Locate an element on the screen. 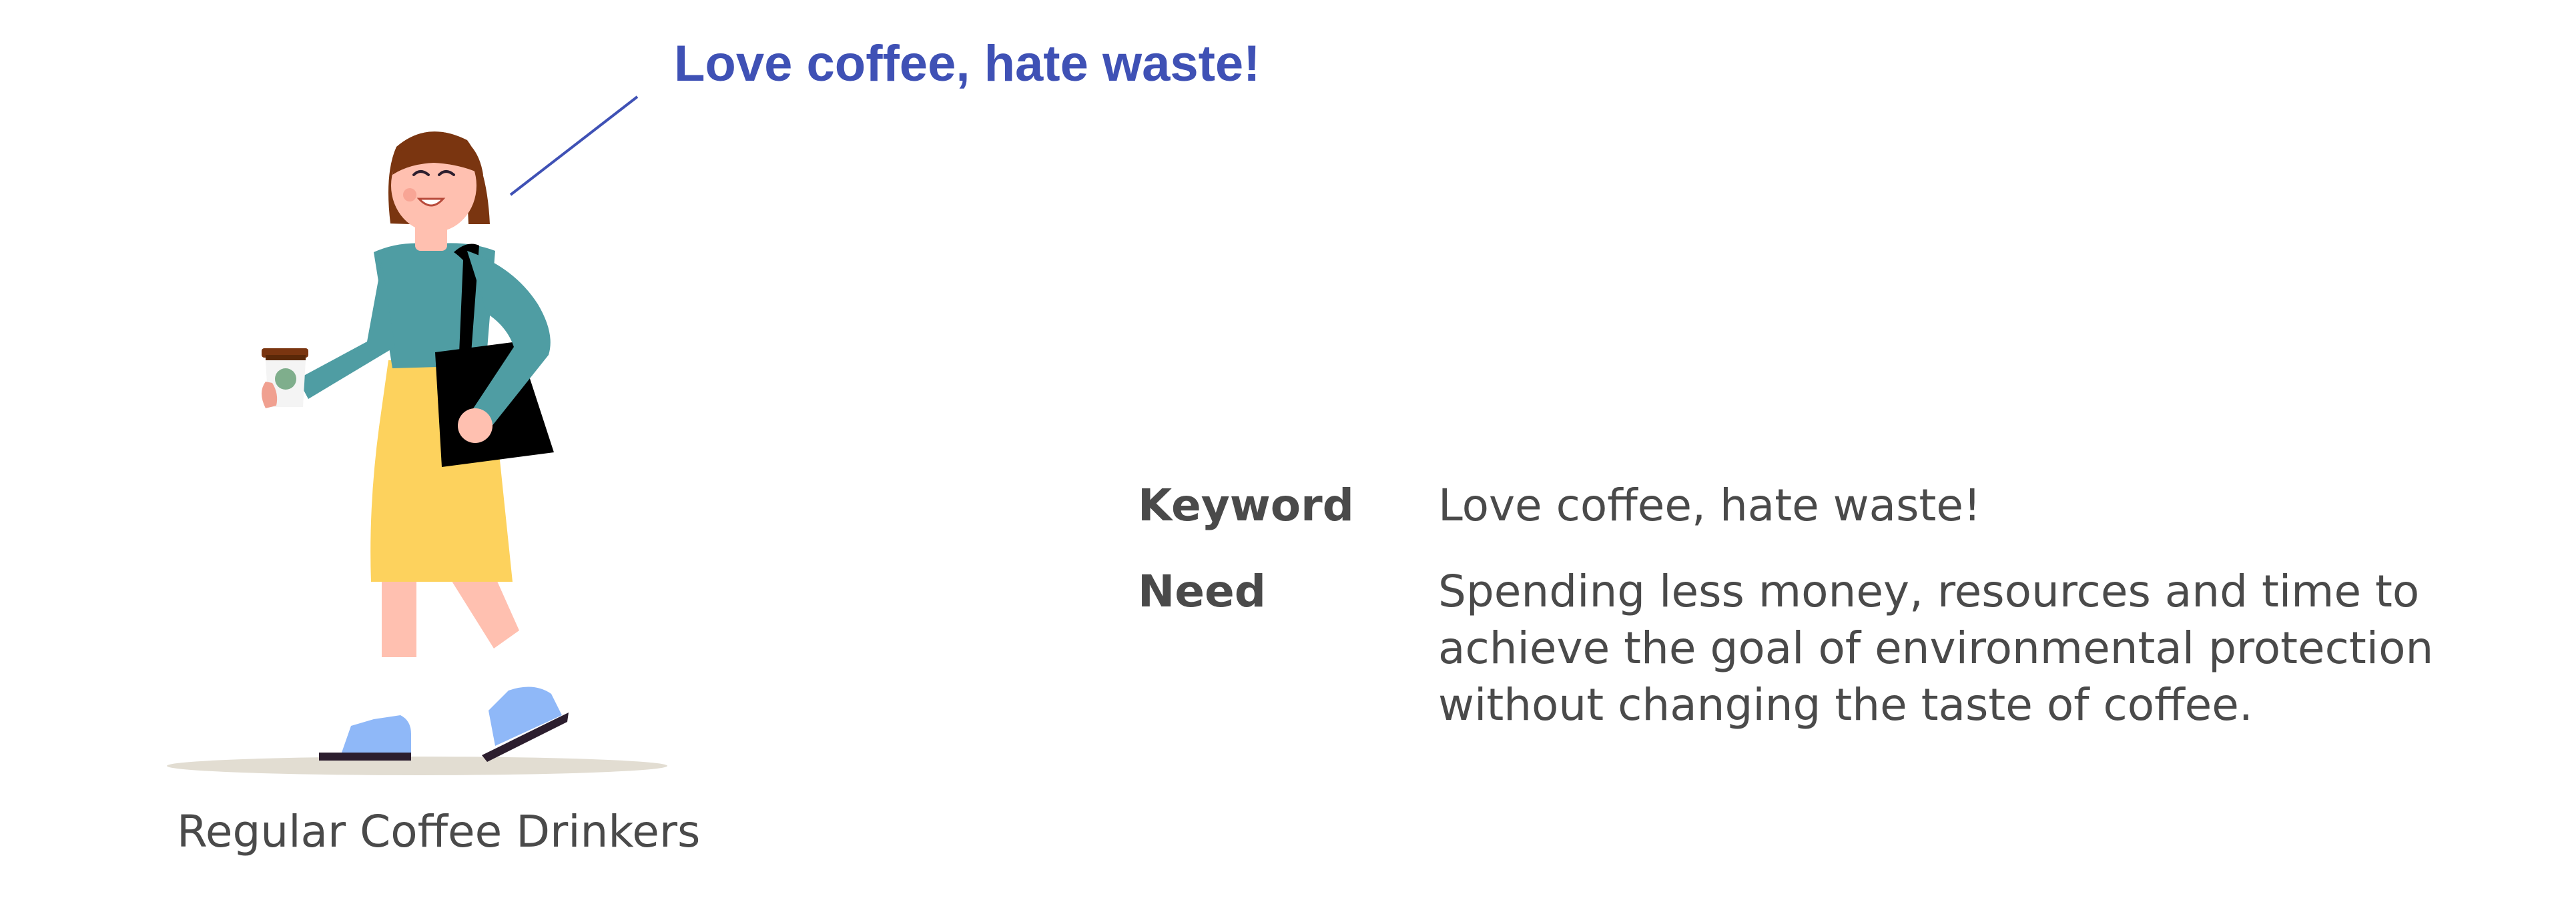 The image size is (2576, 906). persona-illustration is located at coordinates (417, 435).